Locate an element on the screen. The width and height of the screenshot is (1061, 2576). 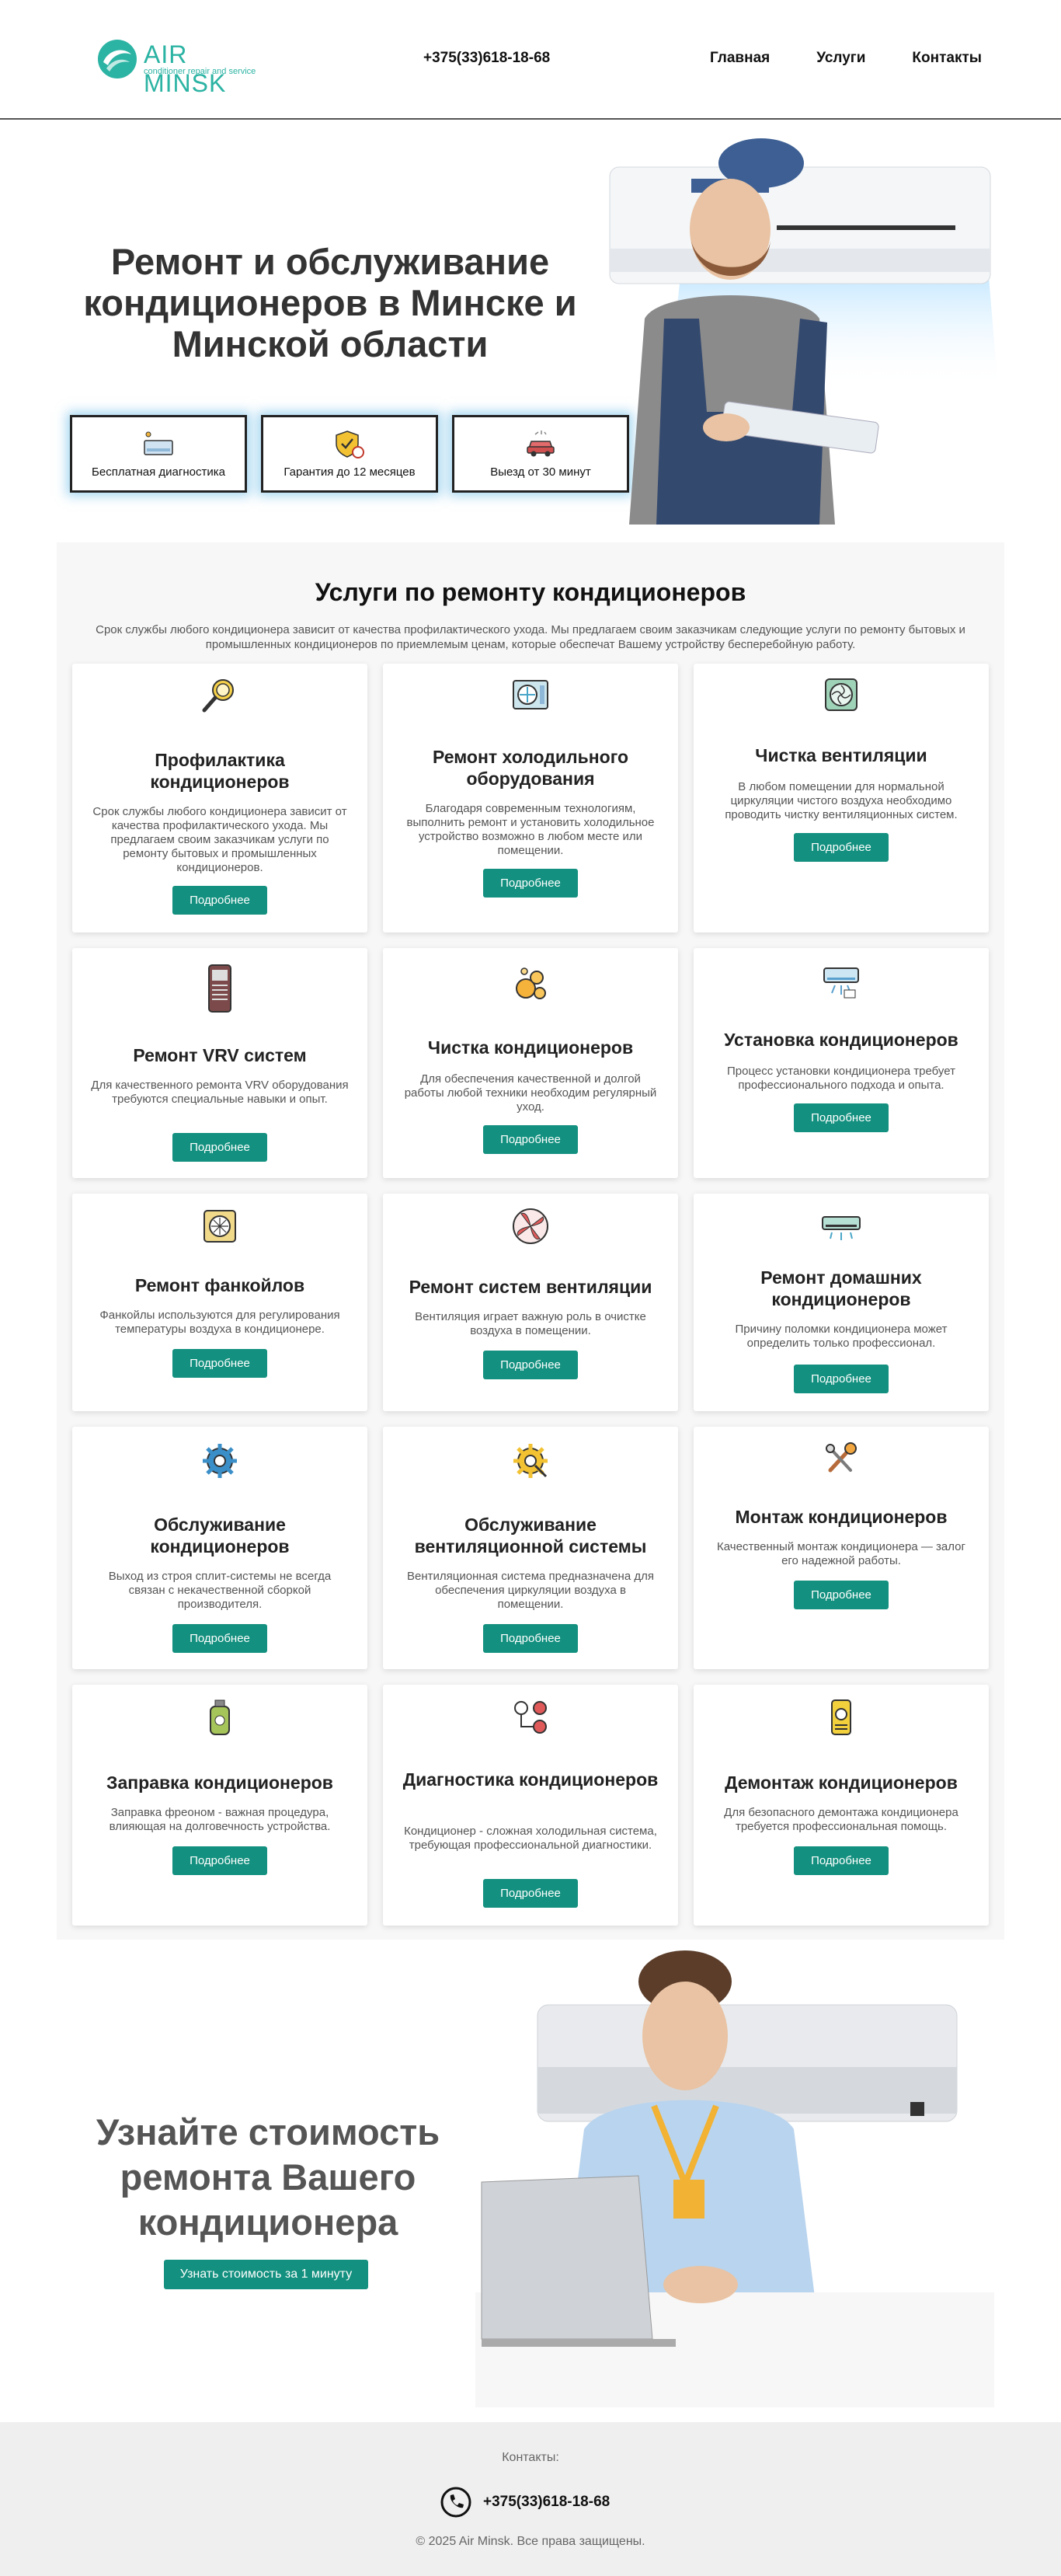
footer-phone-block: +375(33)618-18-68 is located at coordinates (525, 2502).